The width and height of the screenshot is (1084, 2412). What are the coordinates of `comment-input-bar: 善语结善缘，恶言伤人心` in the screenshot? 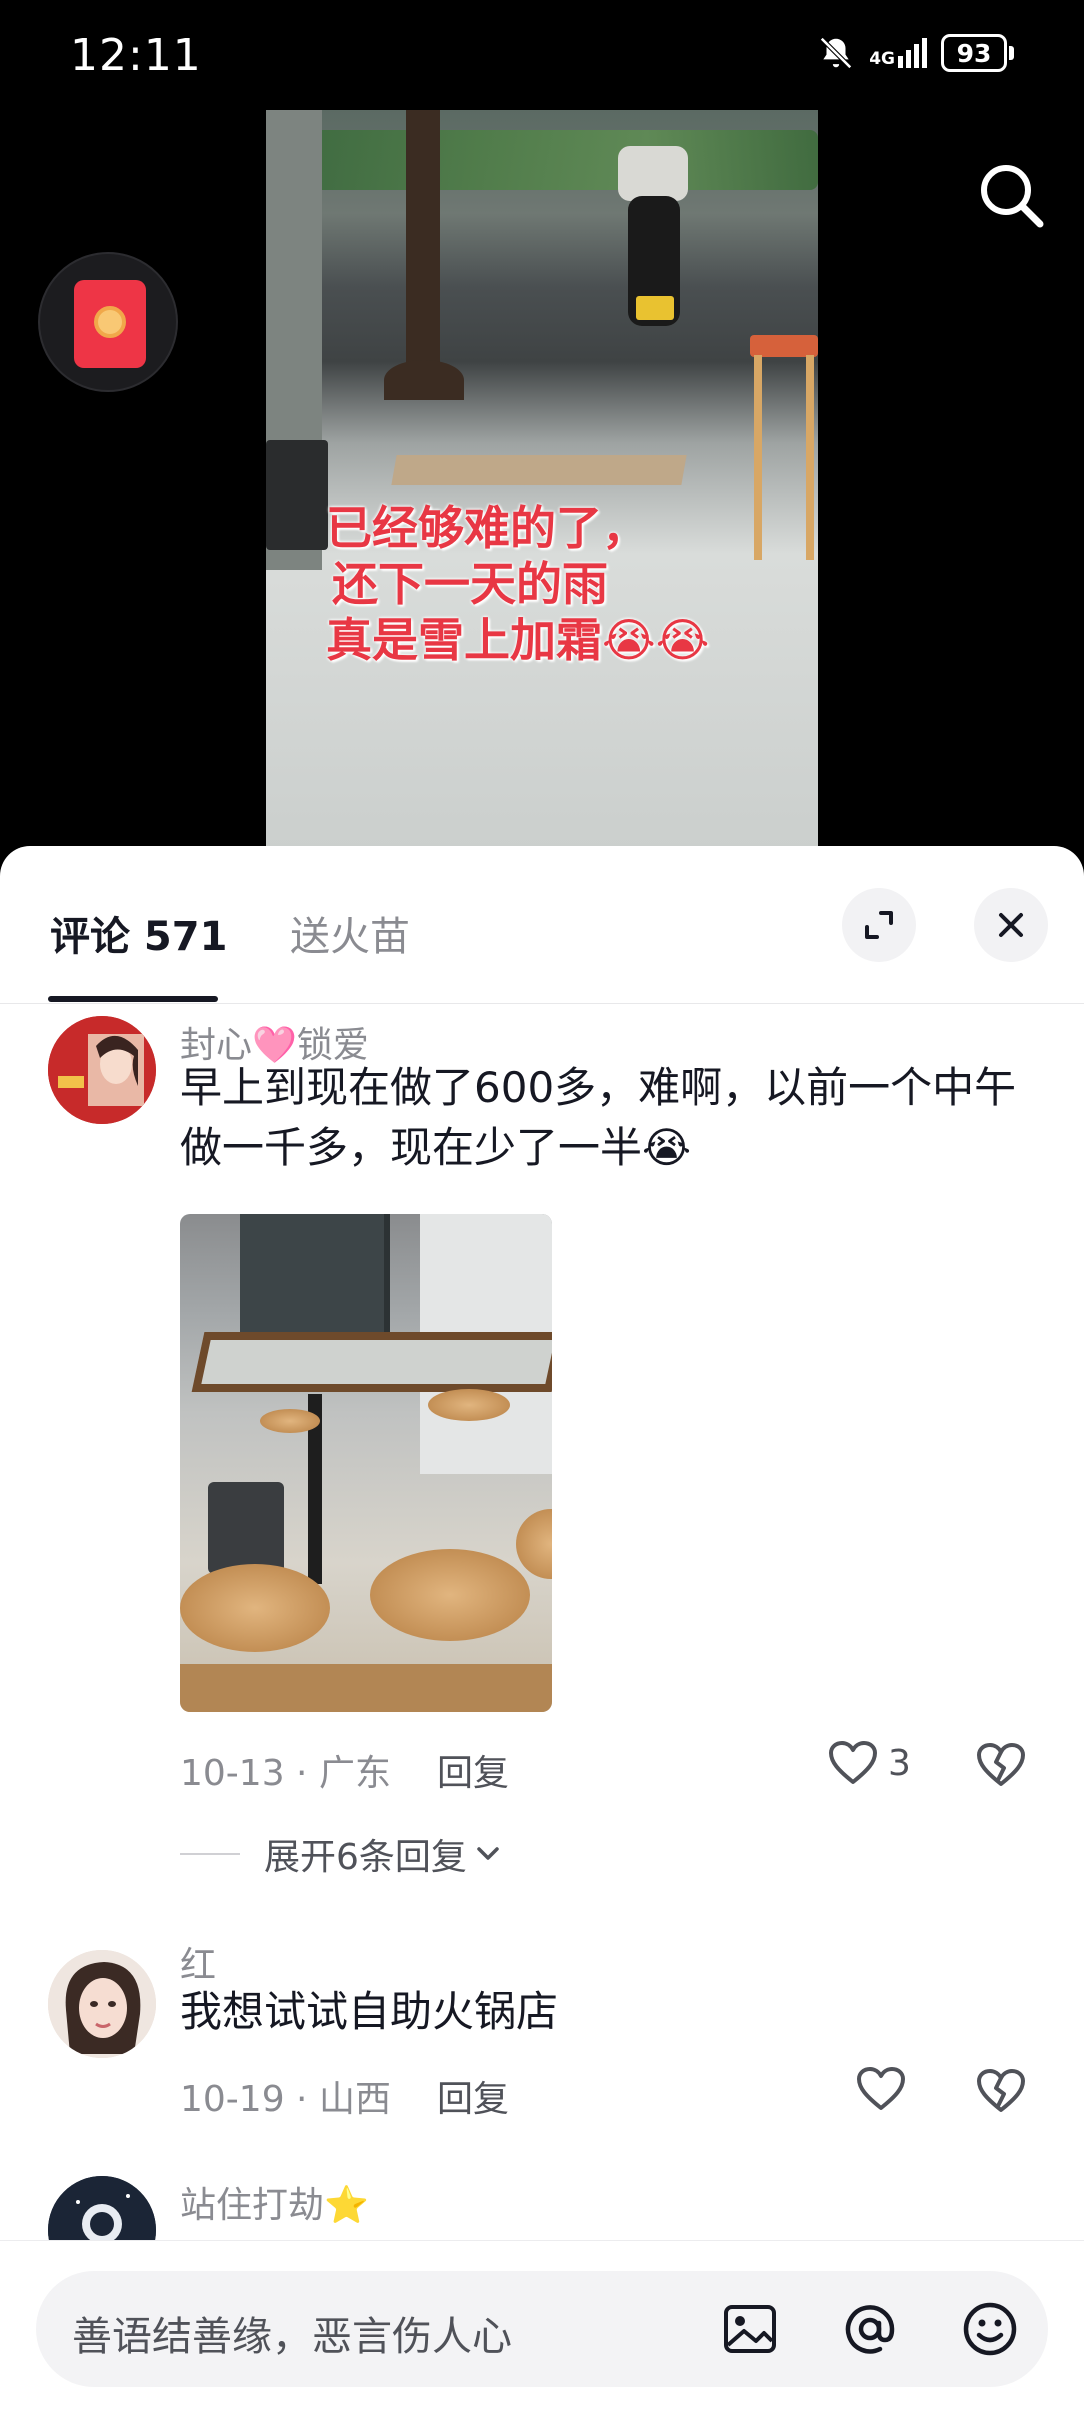 It's located at (542, 2326).